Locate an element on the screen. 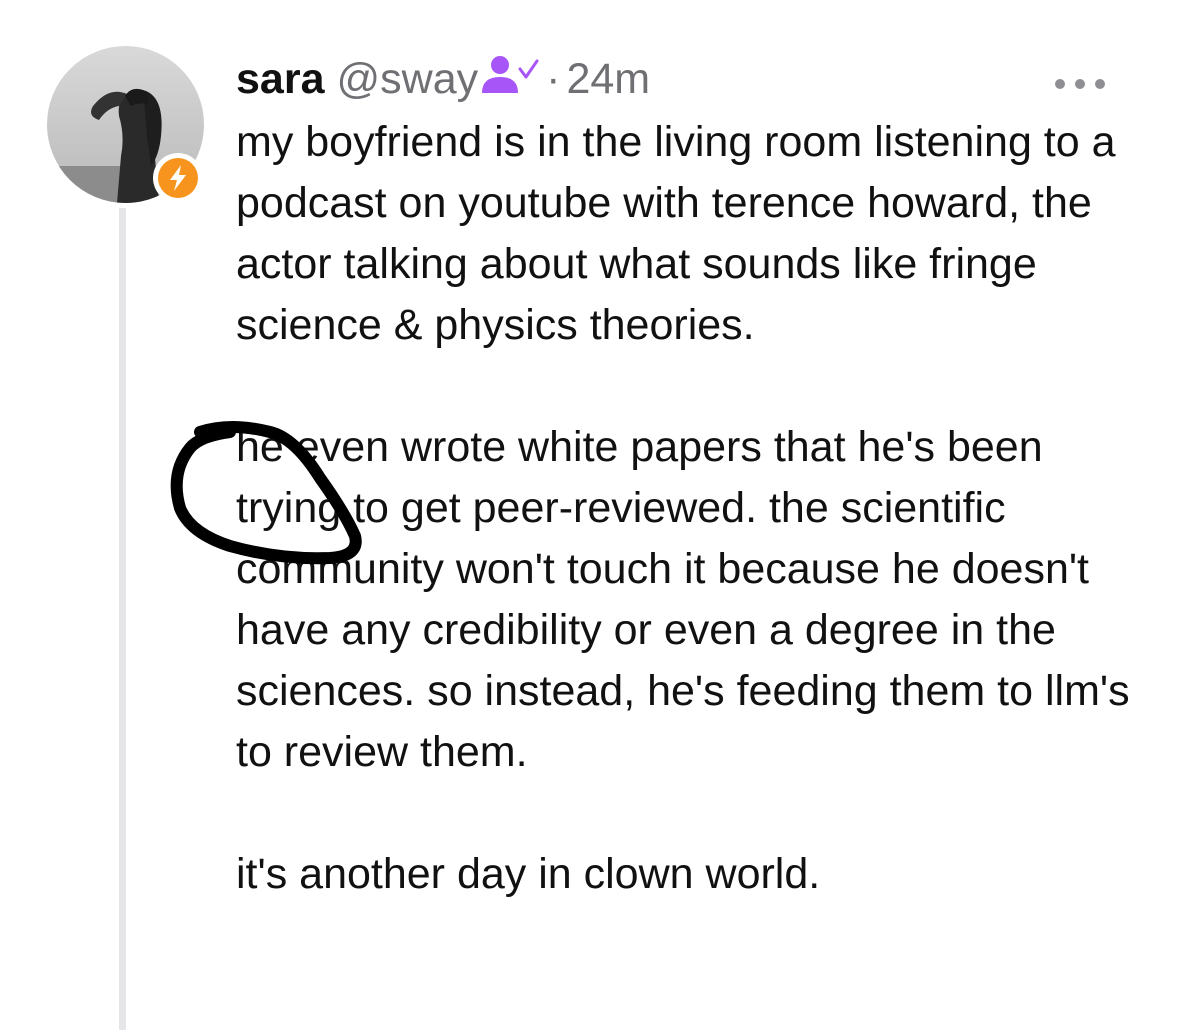  post-header: sara @sway · 24m is located at coordinates (443, 79).